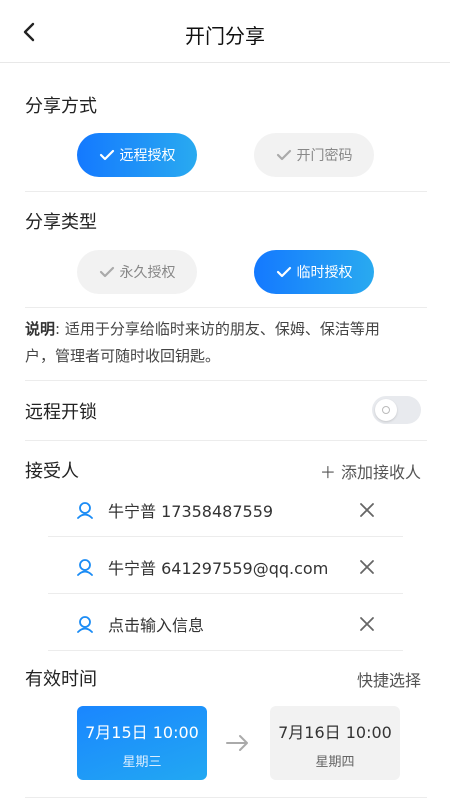  What do you see at coordinates (389, 679) in the screenshot?
I see `quick-select-button: 快捷选择` at bounding box center [389, 679].